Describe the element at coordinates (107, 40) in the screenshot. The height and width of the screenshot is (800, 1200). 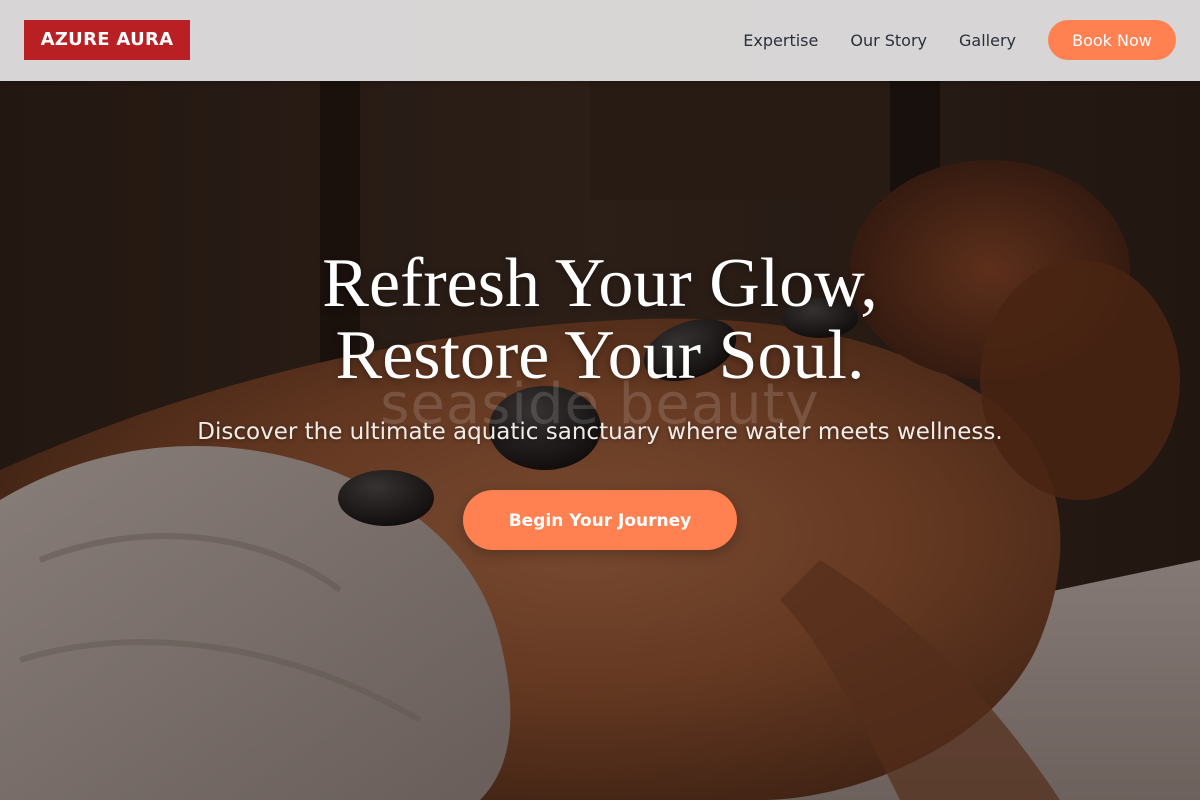
I see `logo: AZURE AURA` at that location.